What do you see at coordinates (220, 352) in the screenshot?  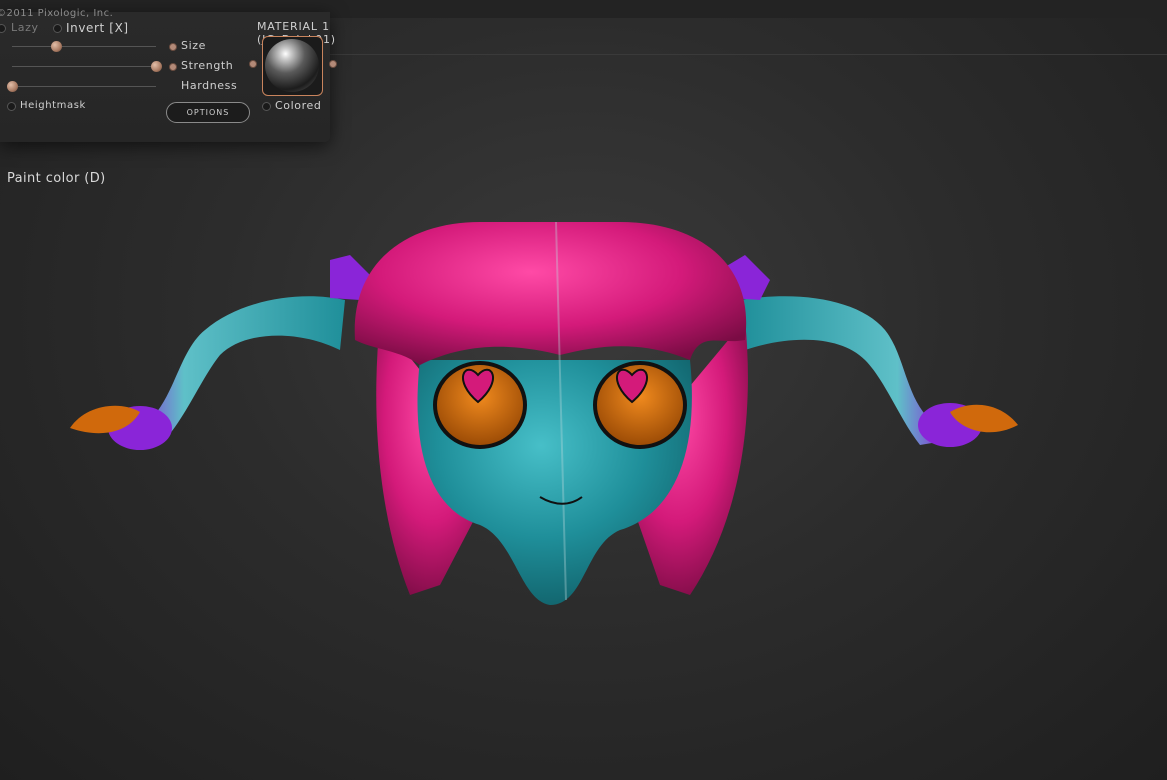 I see `left-tentacle-arm` at bounding box center [220, 352].